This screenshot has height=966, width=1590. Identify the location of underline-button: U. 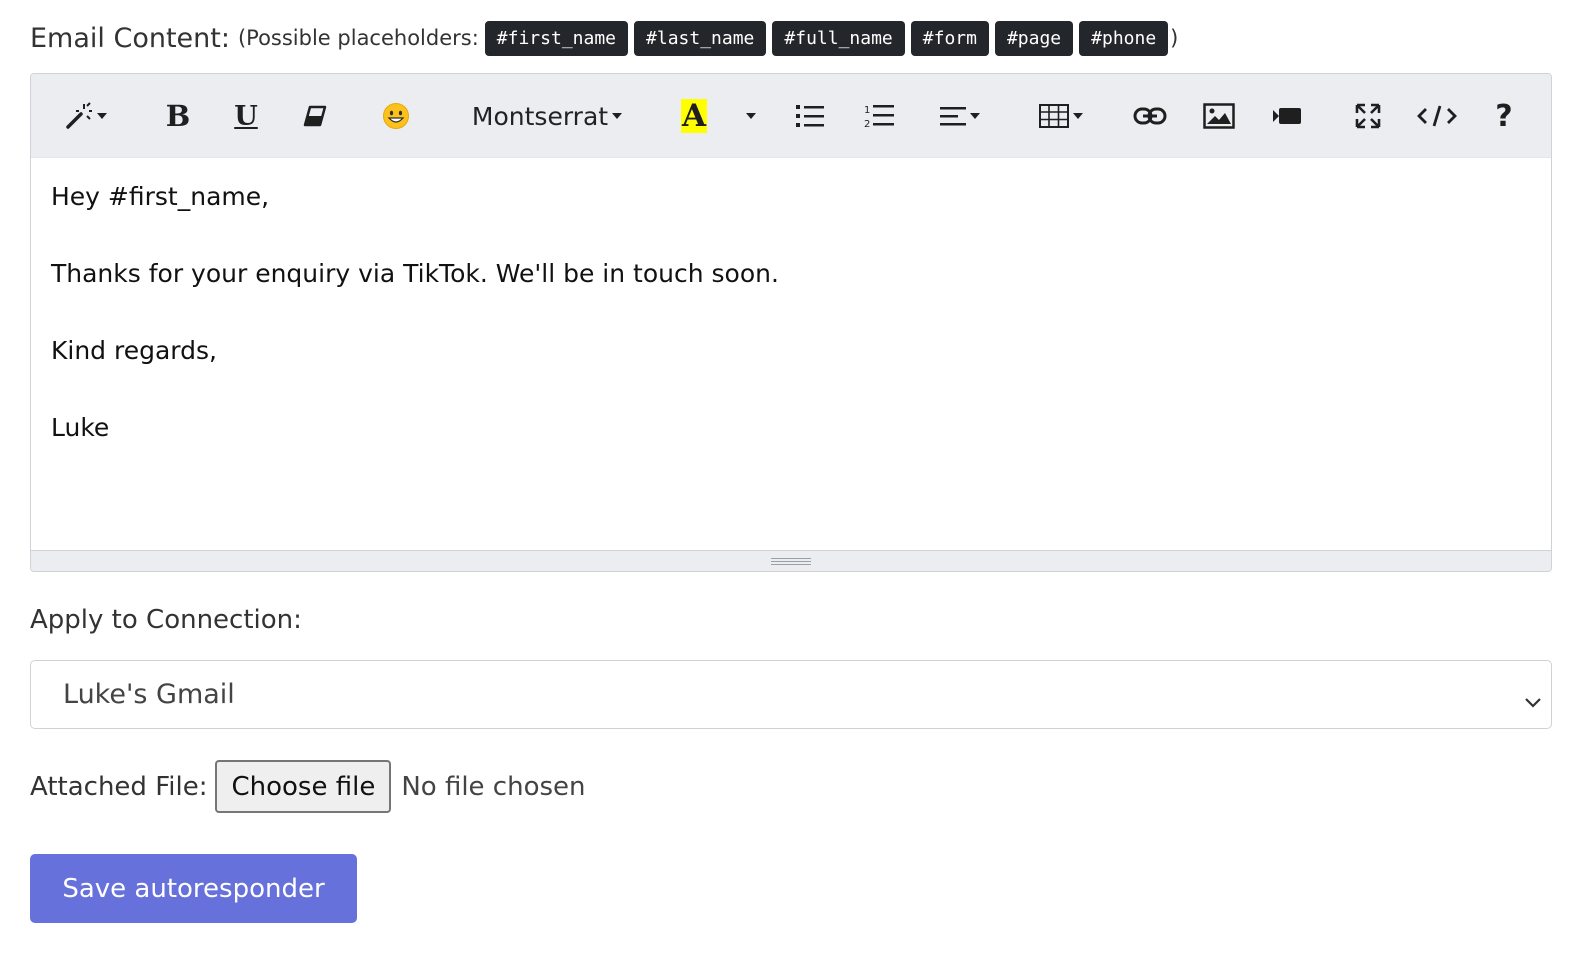
(246, 116).